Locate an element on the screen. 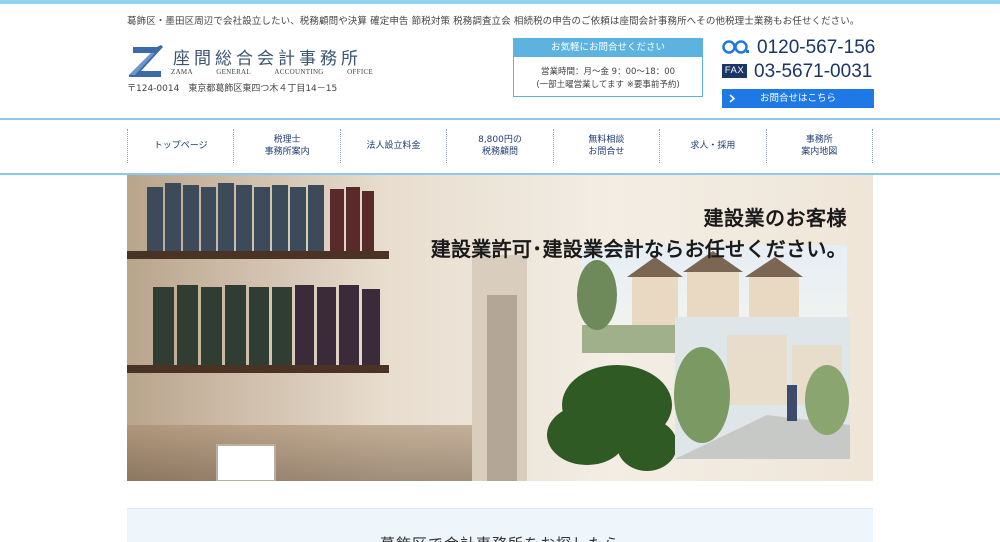  nav-top-page: トップページ is located at coordinates (181, 146).